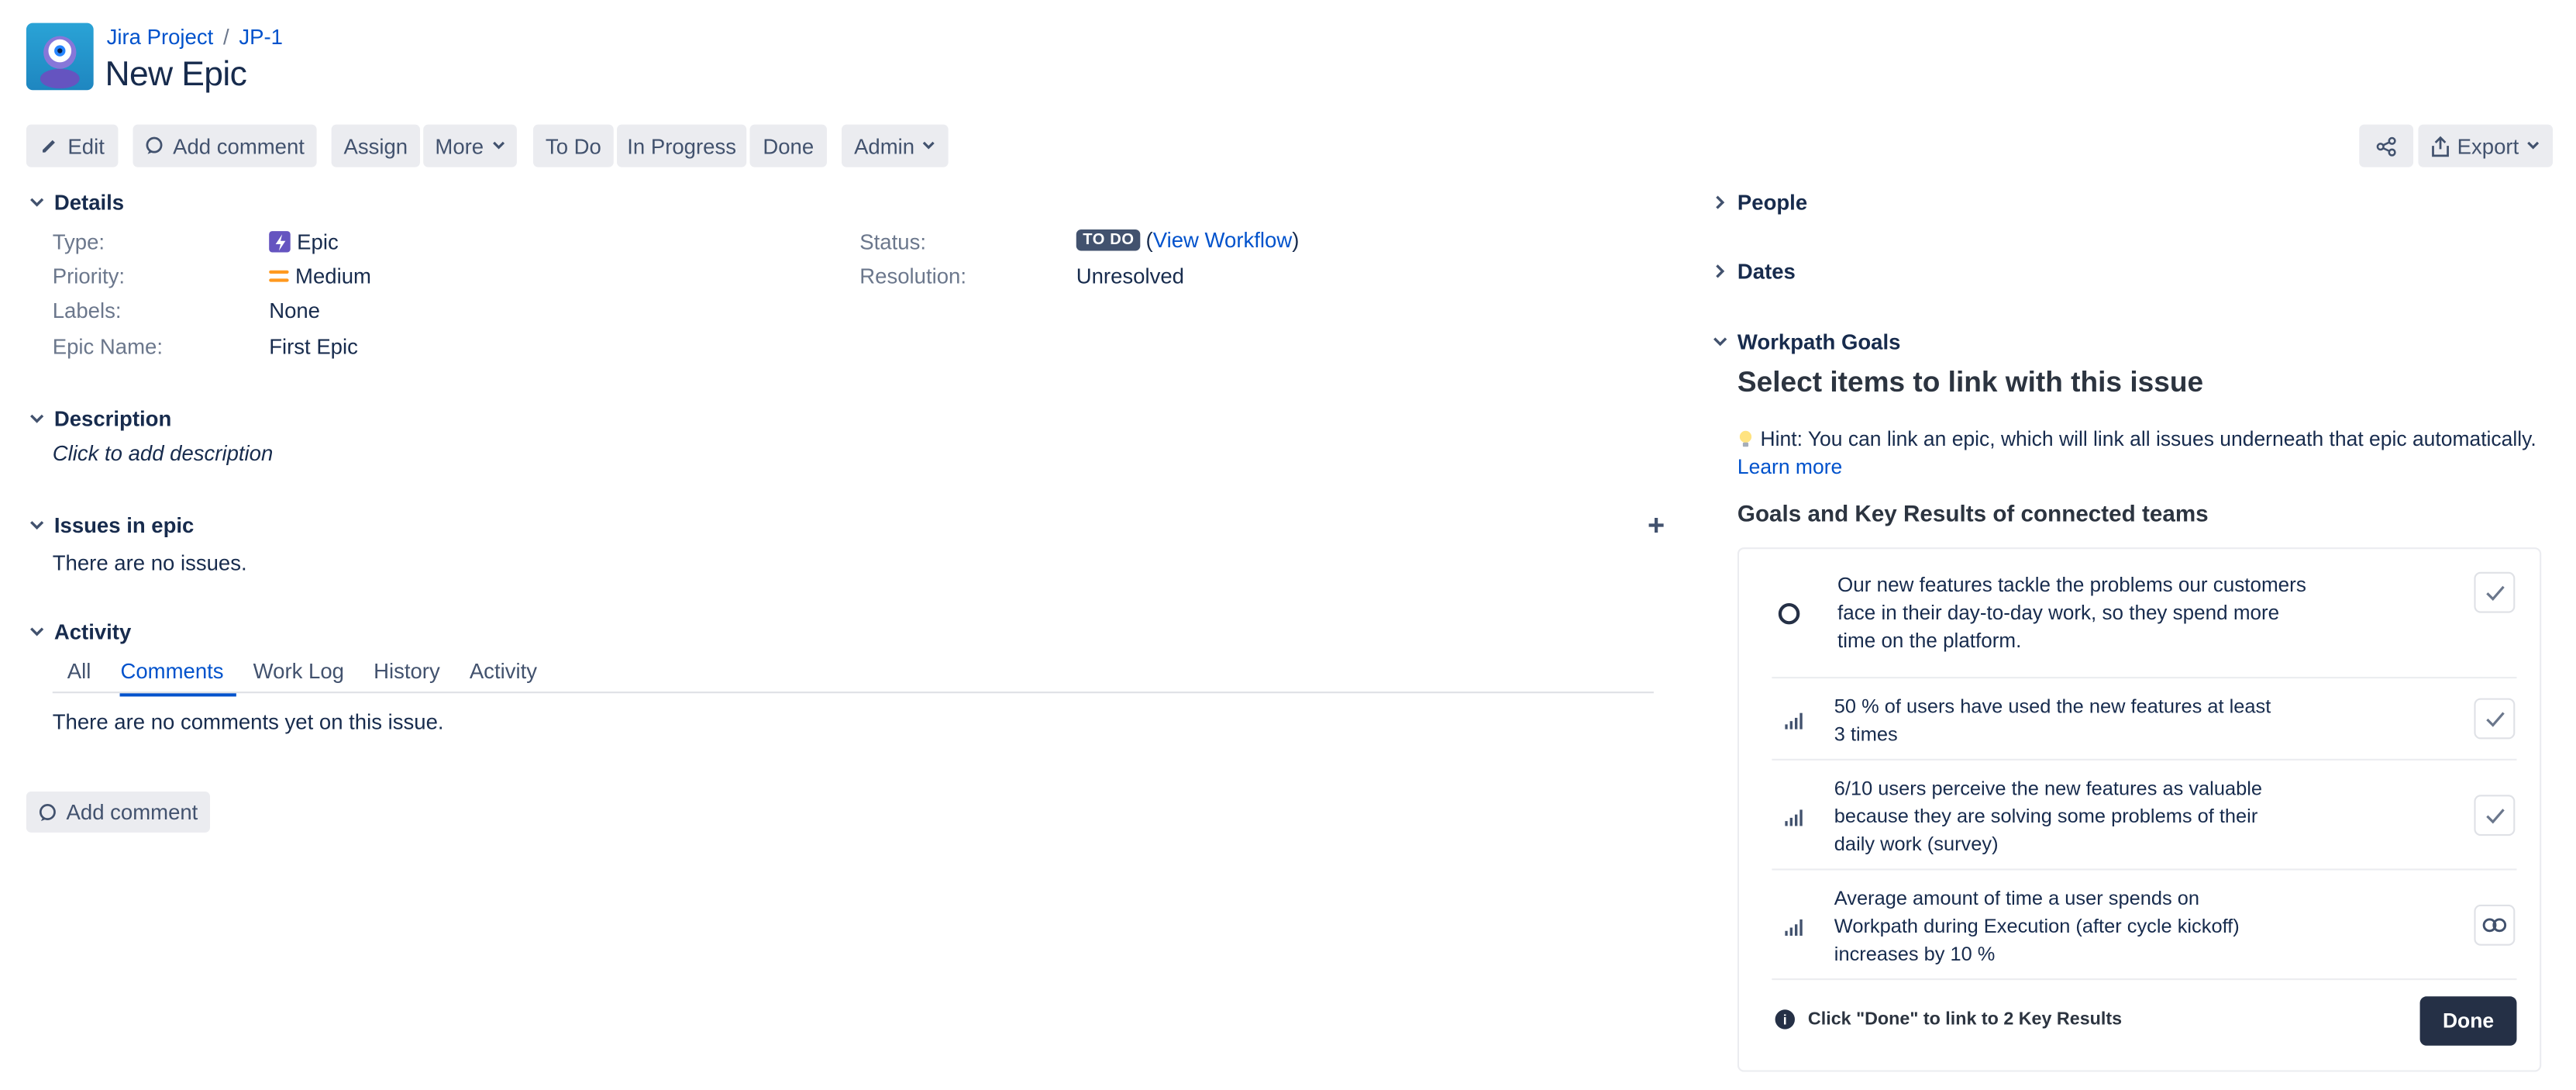 This screenshot has height=1090, width=2576. Describe the element at coordinates (86, 146) in the screenshot. I see `edit-label: Edit` at that location.